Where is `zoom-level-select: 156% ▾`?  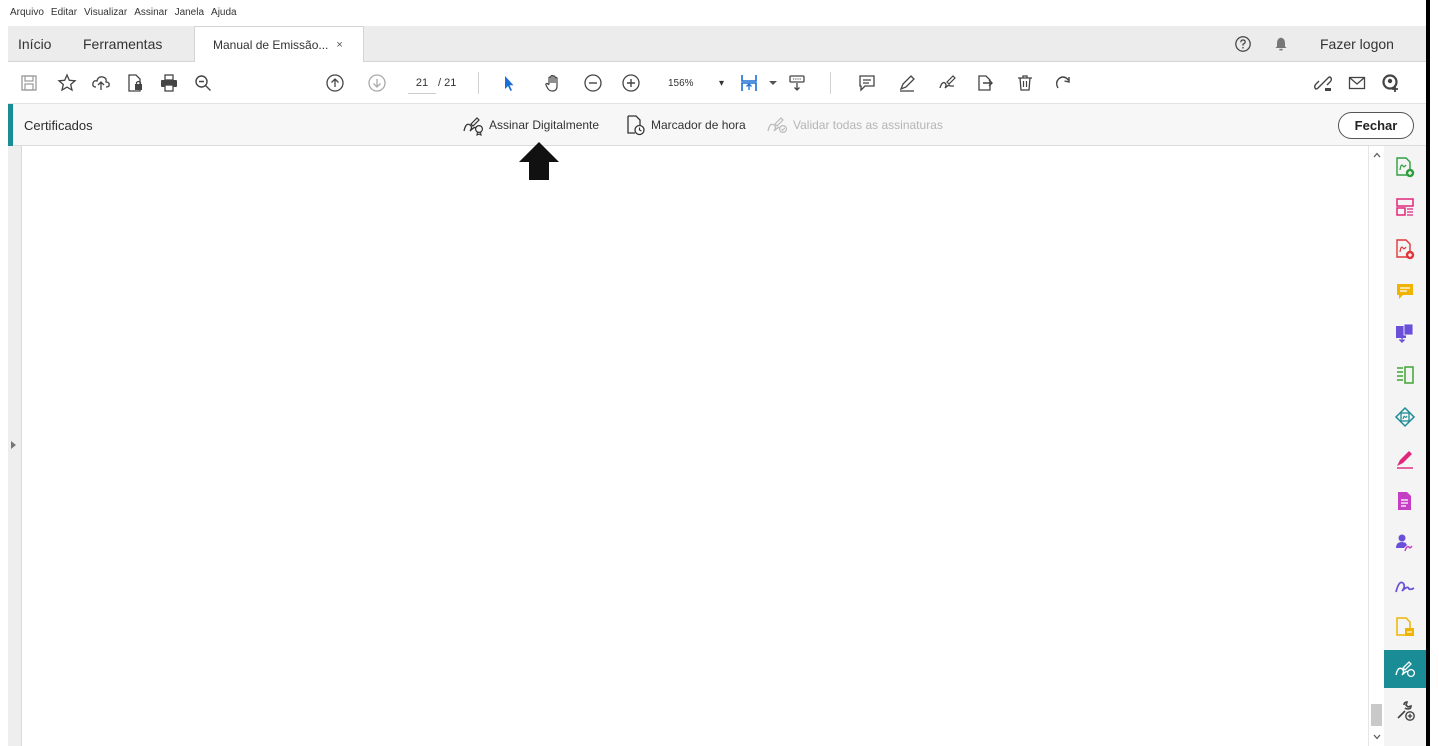
zoom-level-select: 156% ▾ is located at coordinates (696, 83).